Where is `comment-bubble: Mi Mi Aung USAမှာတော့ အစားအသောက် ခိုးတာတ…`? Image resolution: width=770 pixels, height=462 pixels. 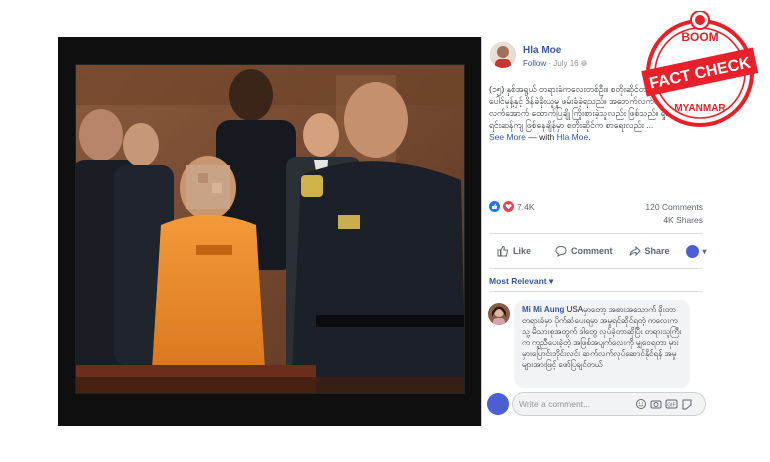 comment-bubble: Mi Mi Aung USAမှာတော့ အစားအသောက် ခိုးတာတ… is located at coordinates (602, 344).